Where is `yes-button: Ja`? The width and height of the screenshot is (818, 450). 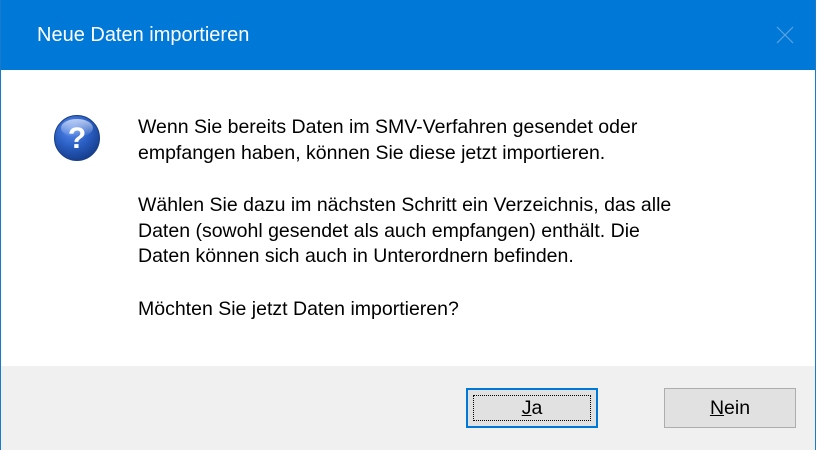
yes-button: Ja is located at coordinates (532, 408).